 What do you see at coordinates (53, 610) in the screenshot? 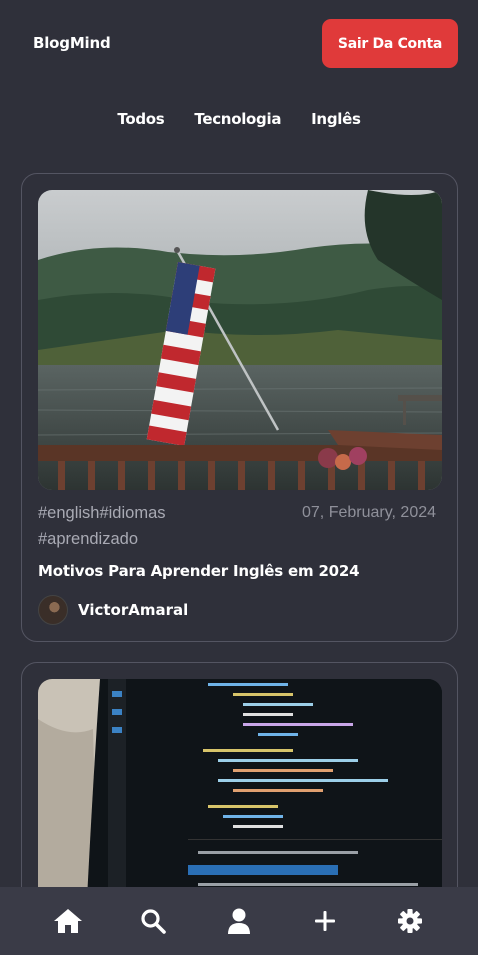
I see `avatar` at bounding box center [53, 610].